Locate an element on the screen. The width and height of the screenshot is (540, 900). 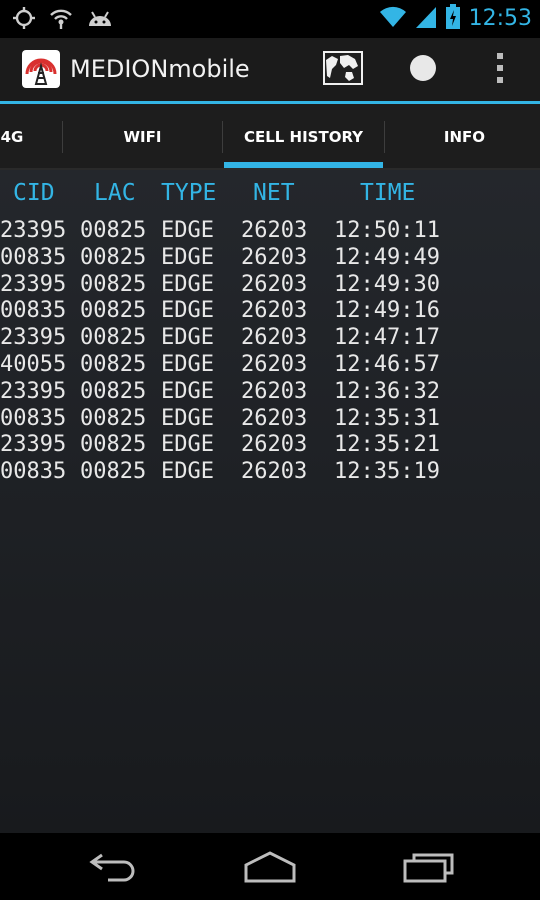
app-title: MEDION​mobile is located at coordinates (160, 69).